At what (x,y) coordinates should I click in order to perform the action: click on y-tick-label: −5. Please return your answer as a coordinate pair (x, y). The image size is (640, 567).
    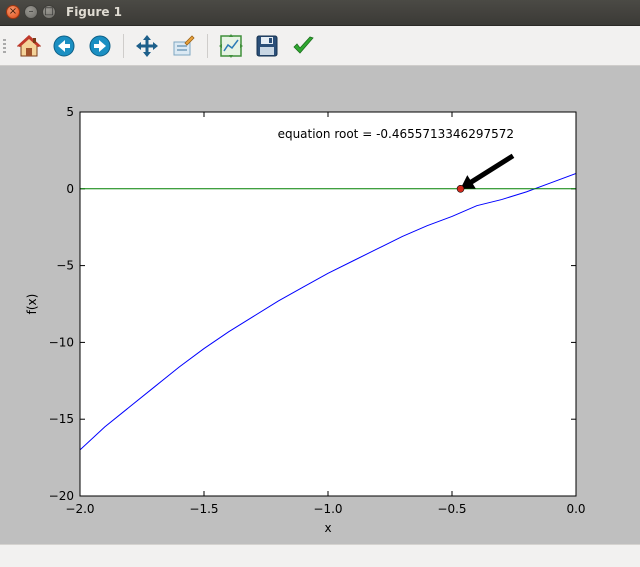
    Looking at the image, I should click on (65, 266).